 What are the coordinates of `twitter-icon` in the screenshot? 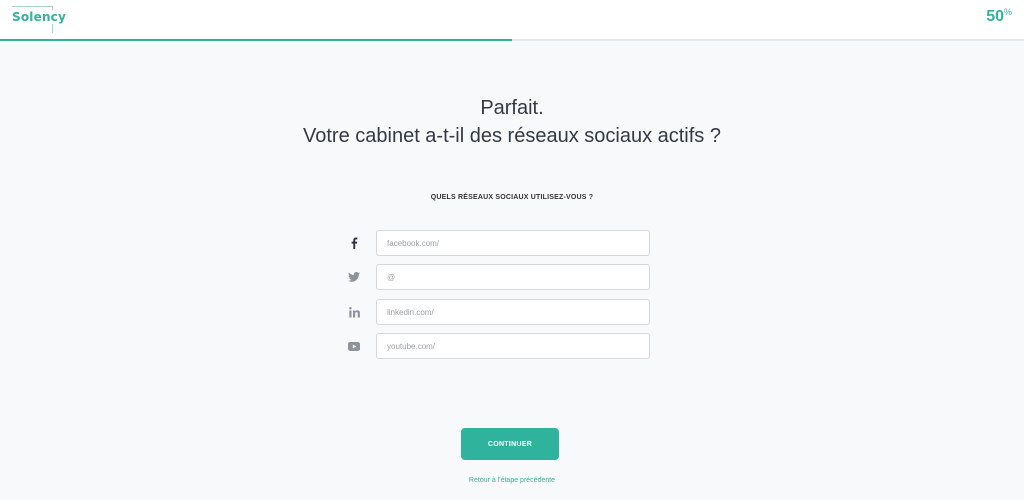 It's located at (354, 277).